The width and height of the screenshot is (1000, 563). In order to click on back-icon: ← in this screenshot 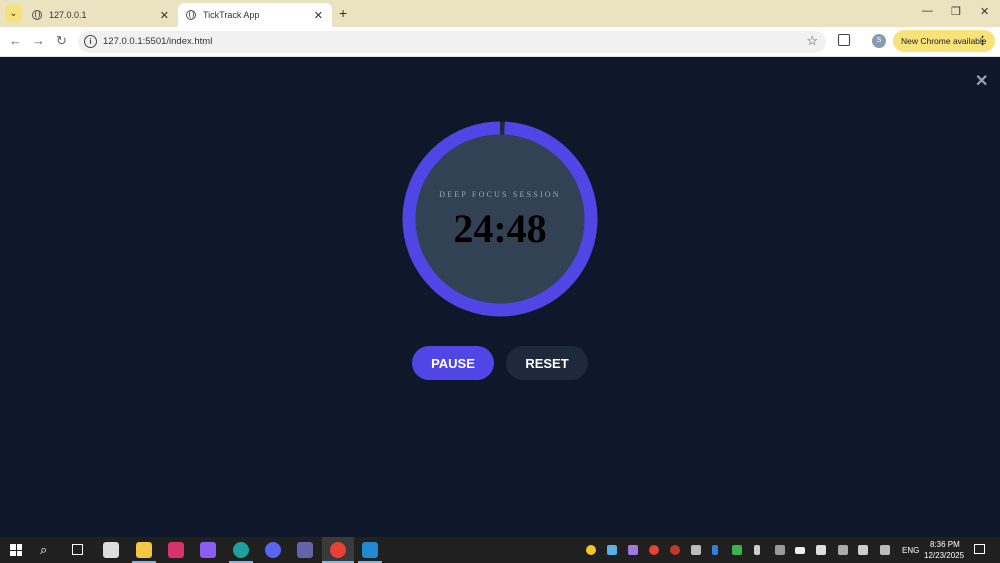, I will do `click(15, 40)`.